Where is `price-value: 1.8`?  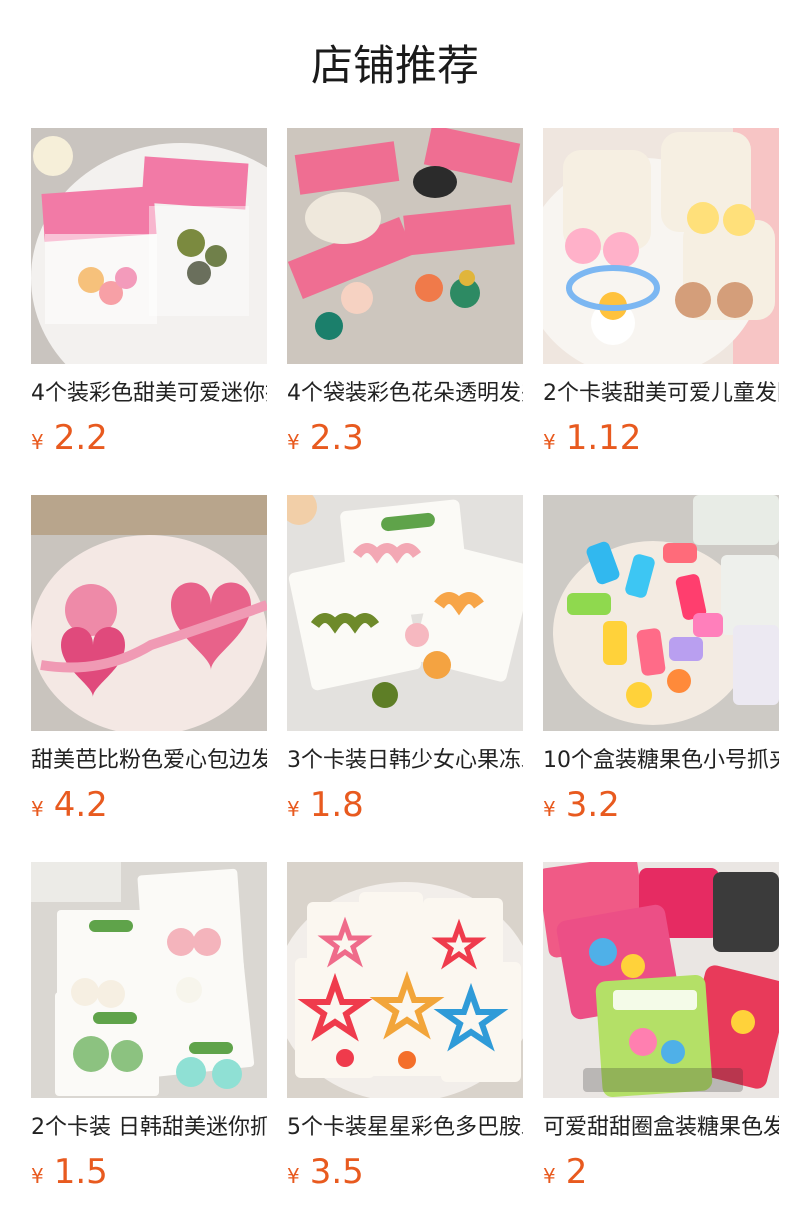 price-value: 1.8 is located at coordinates (336, 805).